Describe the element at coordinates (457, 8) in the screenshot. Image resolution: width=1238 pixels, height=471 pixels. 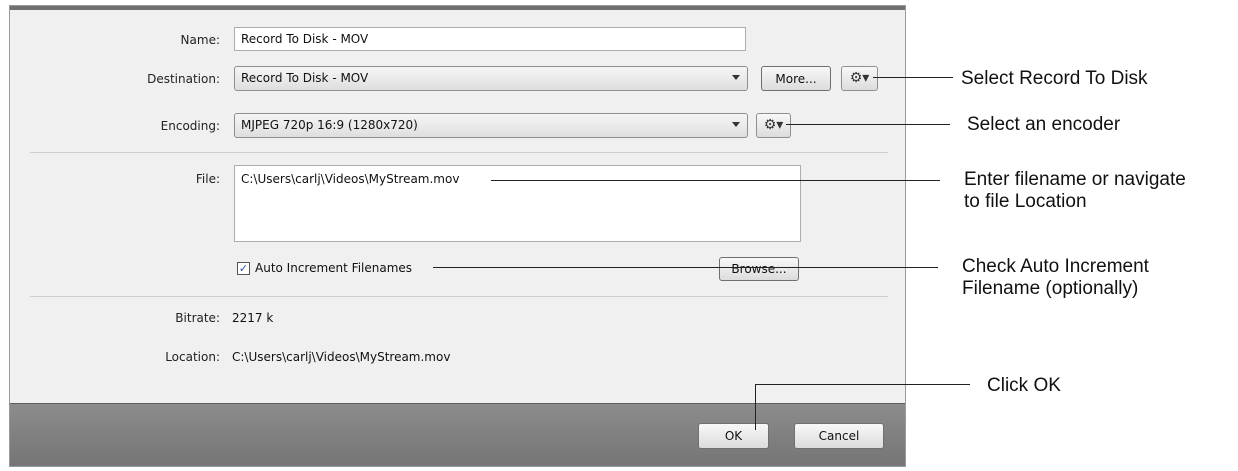
I see `dialog-top-border` at that location.